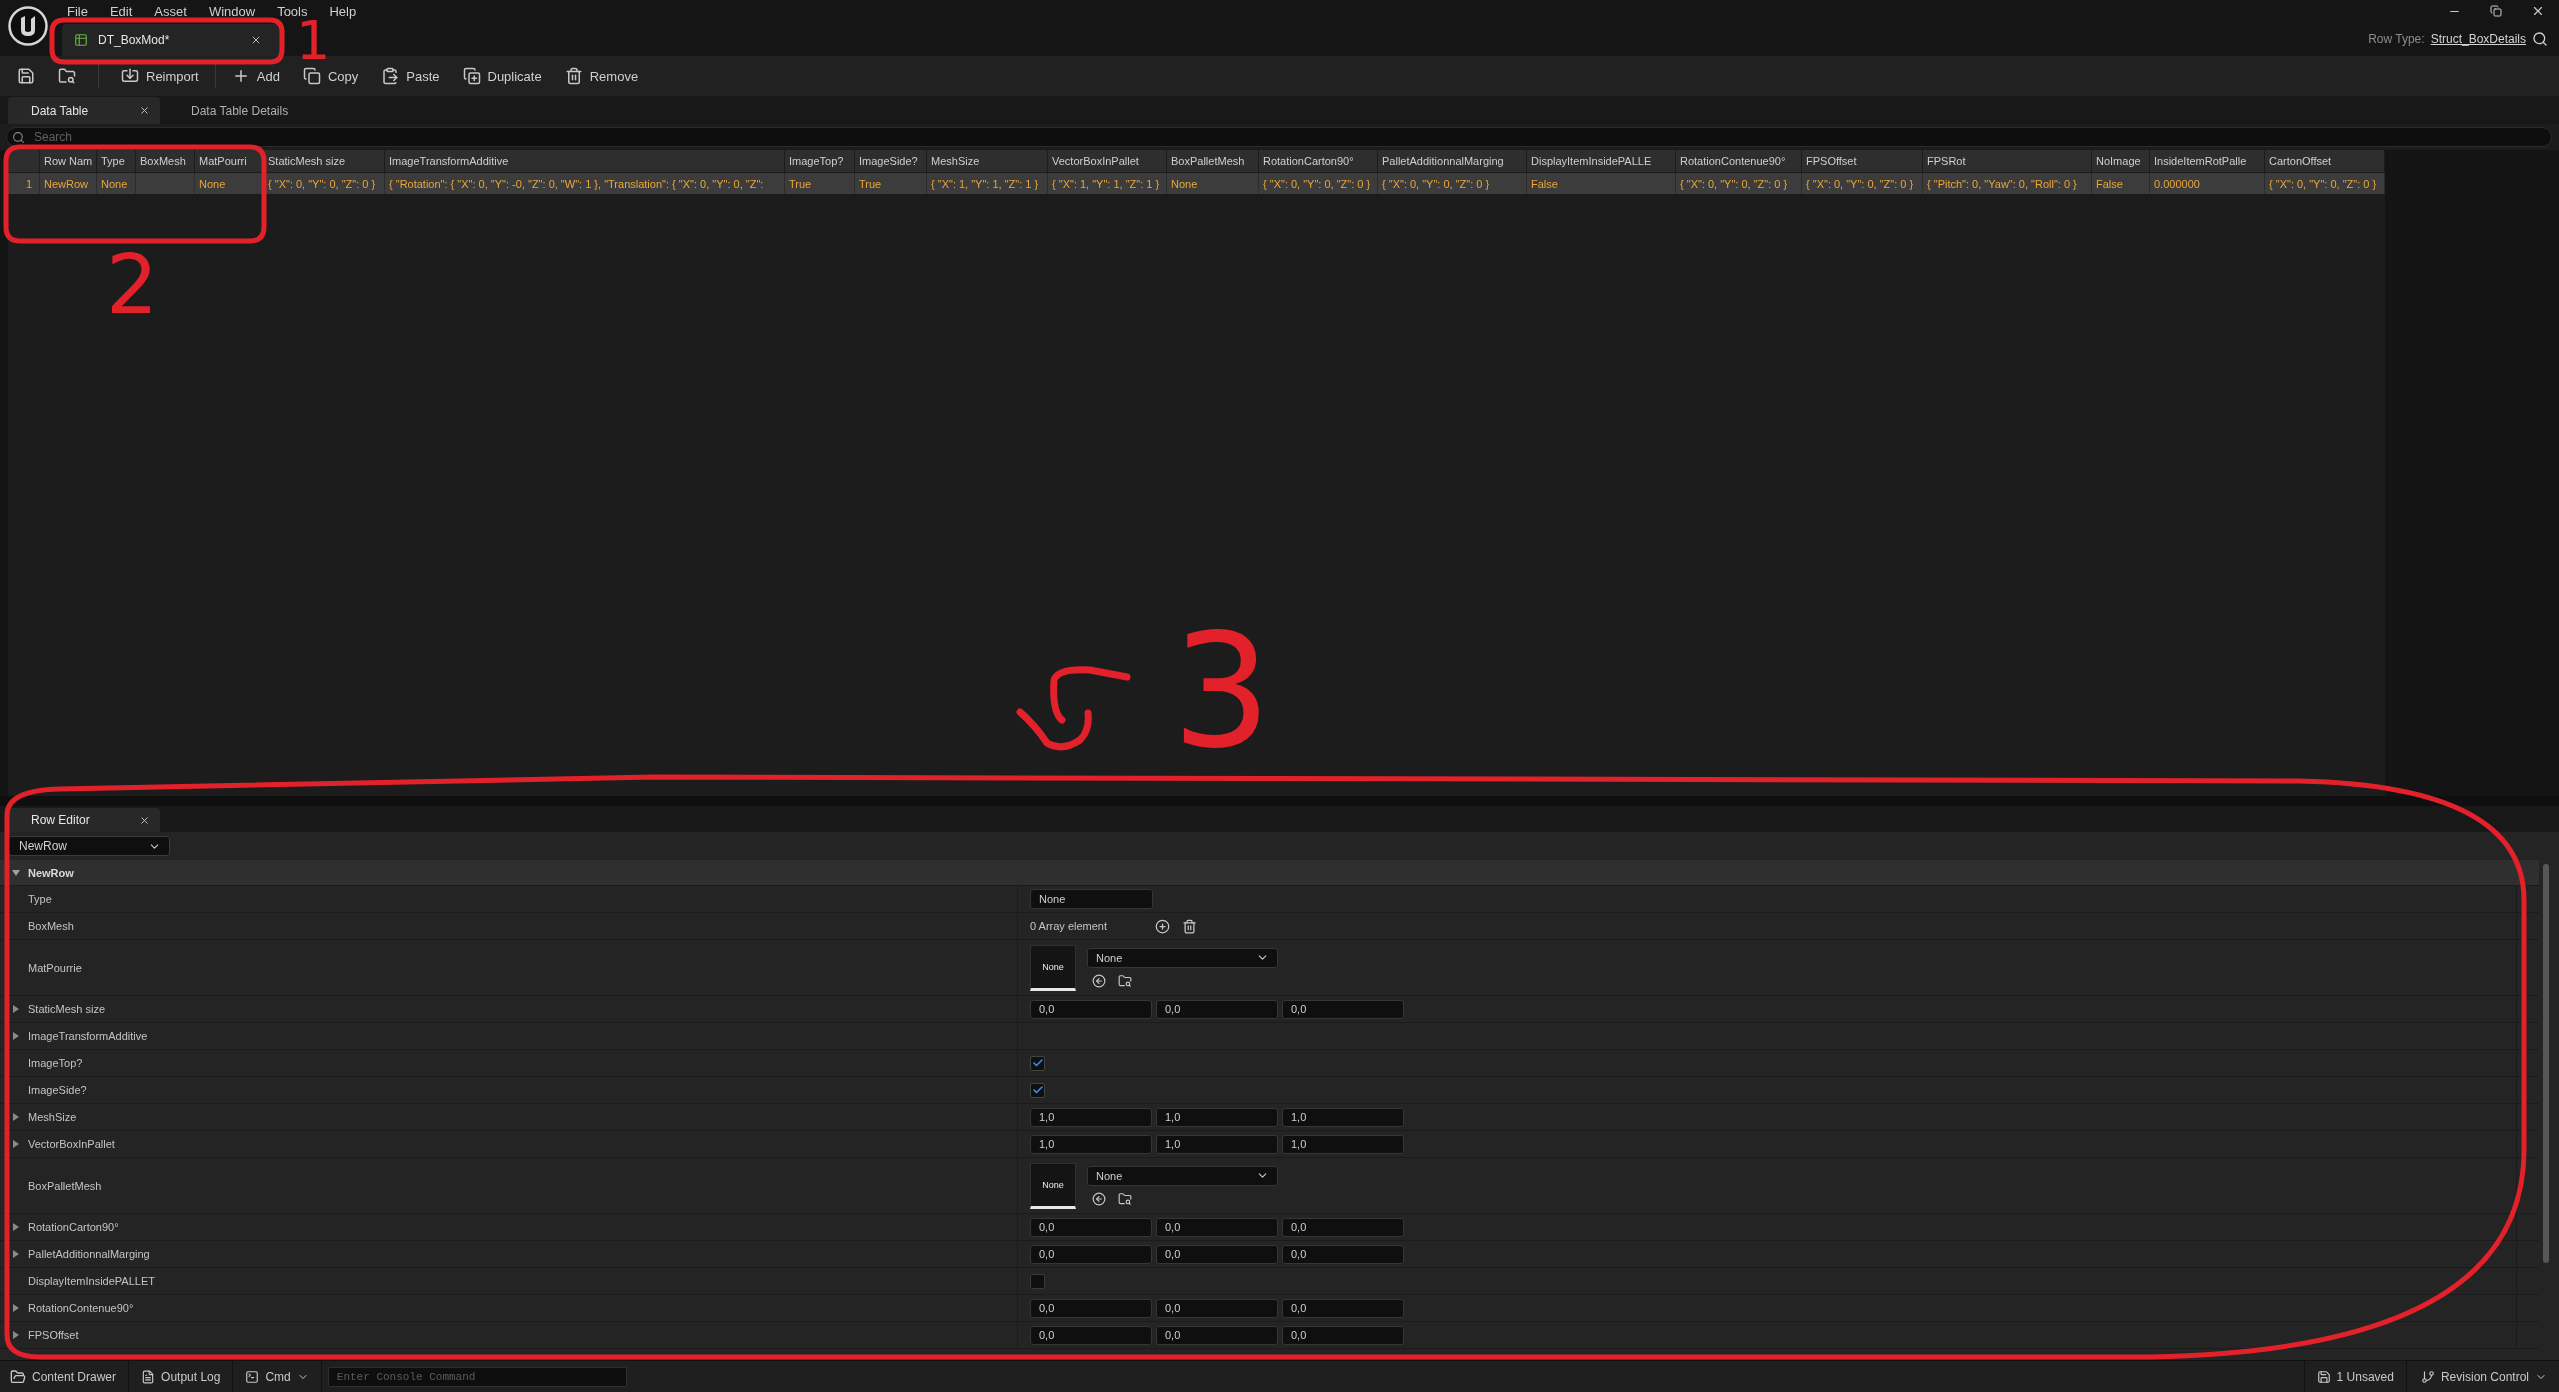 The width and height of the screenshot is (2559, 1392). Describe the element at coordinates (1739, 161) in the screenshot. I see `column-header: RotationContenue90°` at that location.